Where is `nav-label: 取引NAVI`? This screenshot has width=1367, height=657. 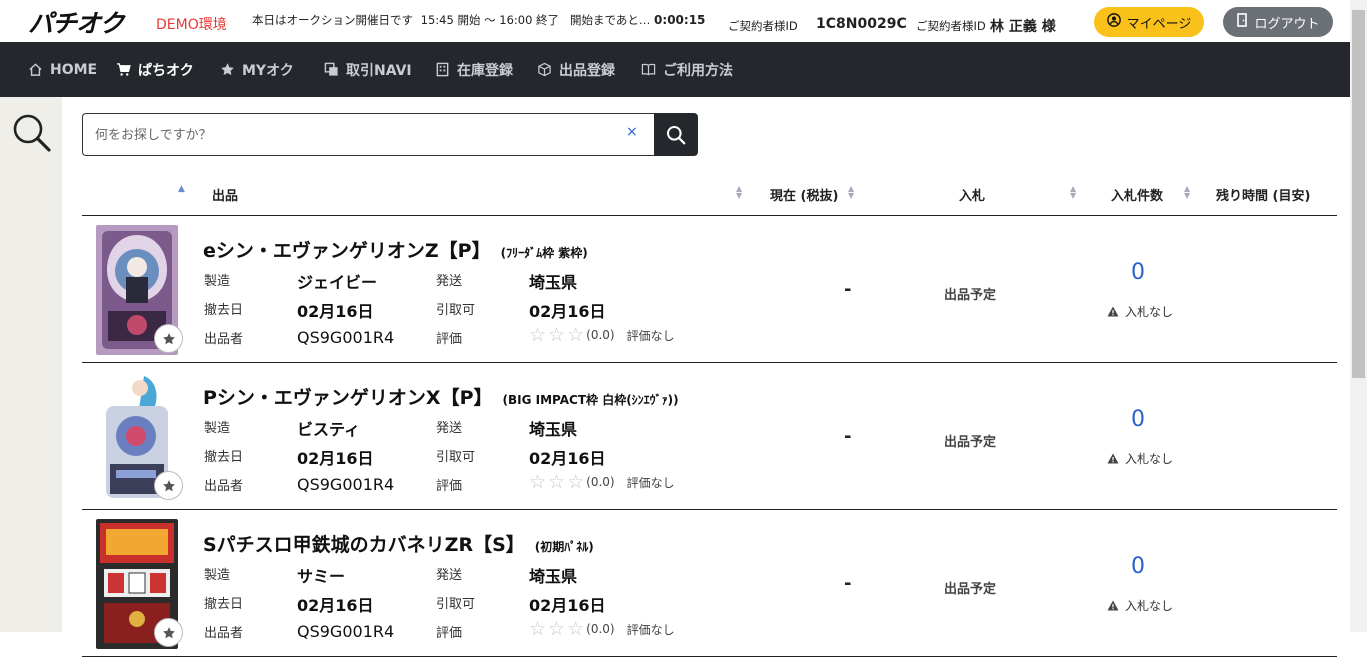 nav-label: 取引NAVI is located at coordinates (379, 70).